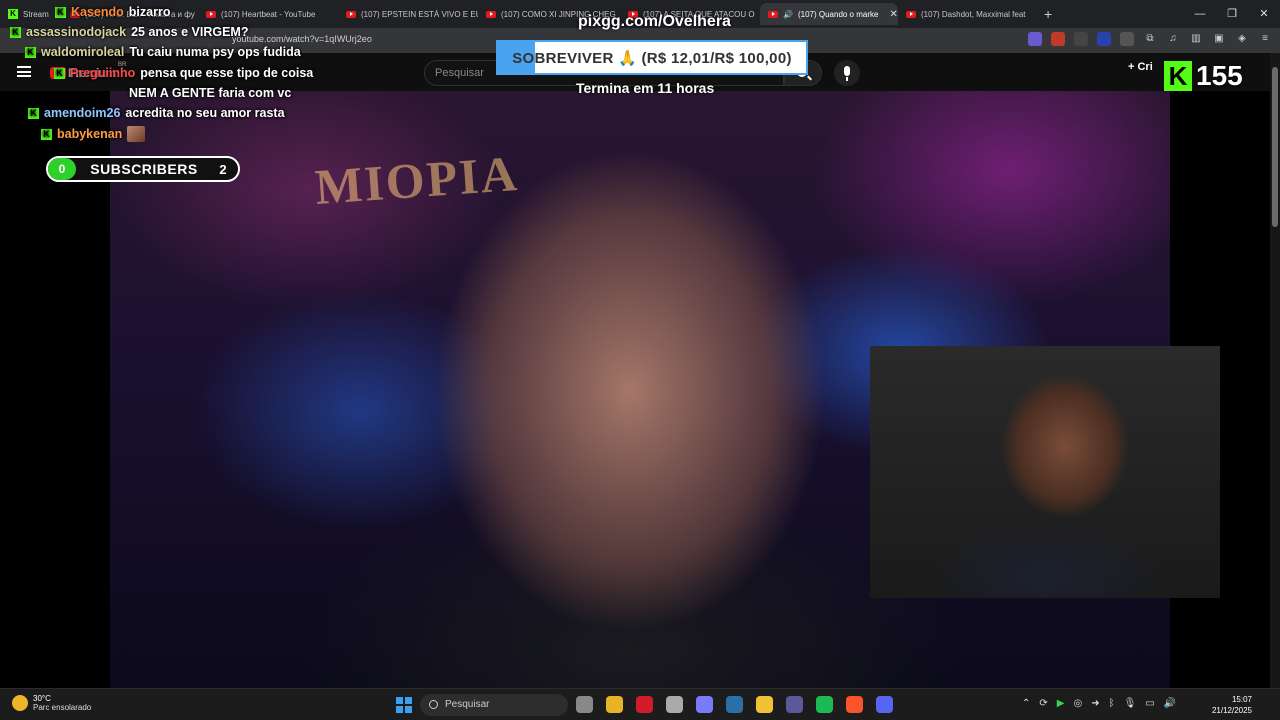  I want to click on play-icon: ▶, so click(1061, 703).